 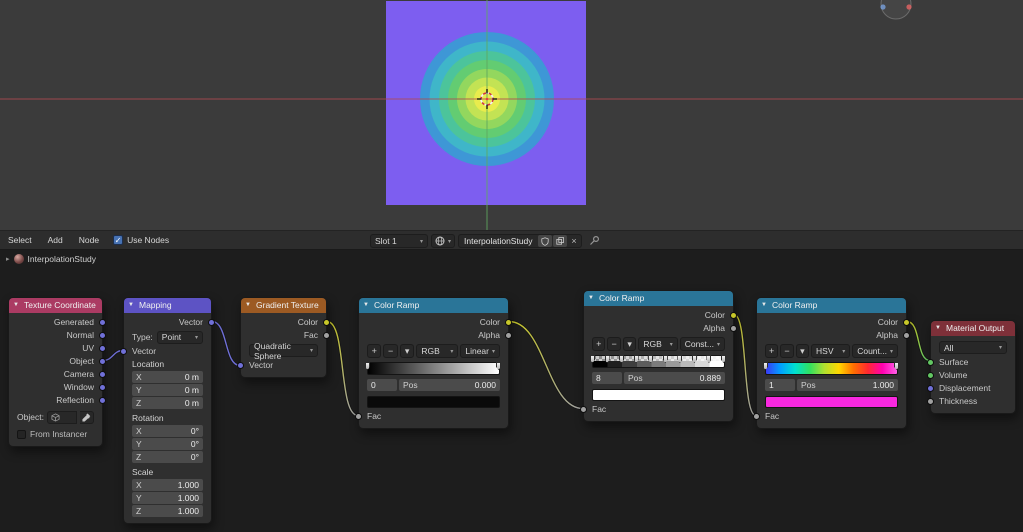 What do you see at coordinates (702, 344) in the screenshot?
I see `interpolation-dropdown: Const... ▾` at bounding box center [702, 344].